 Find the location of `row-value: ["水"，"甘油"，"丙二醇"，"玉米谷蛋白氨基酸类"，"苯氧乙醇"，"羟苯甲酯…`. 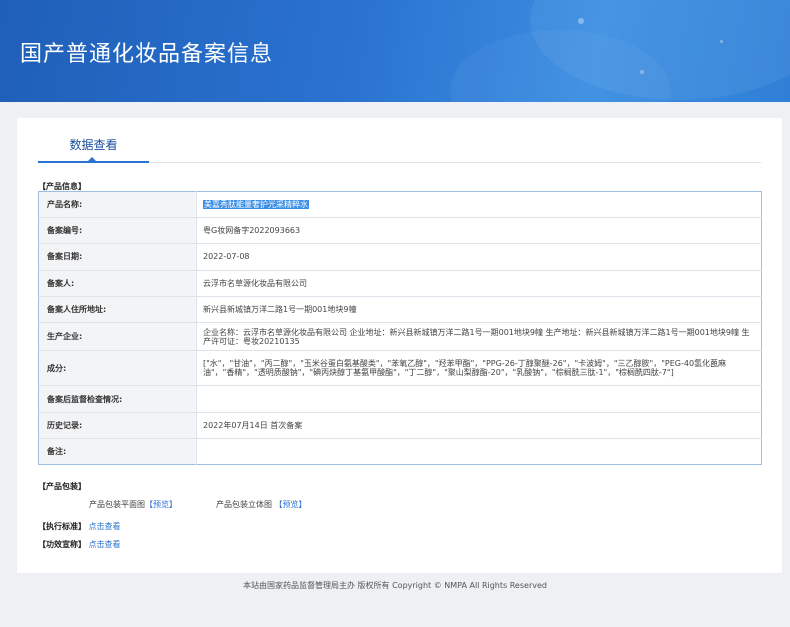

row-value: ["水"，"甘油"，"丙二醇"，"玉米谷蛋白氨基酸类"，"苯氧乙醇"，"羟苯甲酯… is located at coordinates (479, 368).